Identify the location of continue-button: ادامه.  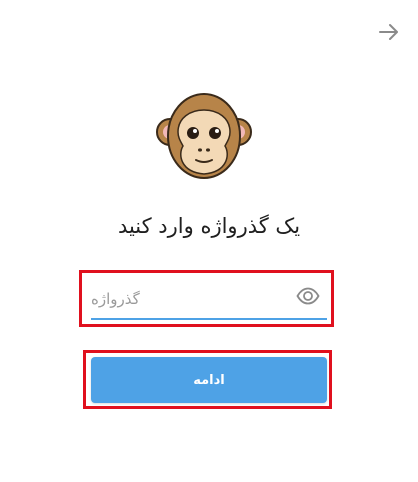
(209, 380).